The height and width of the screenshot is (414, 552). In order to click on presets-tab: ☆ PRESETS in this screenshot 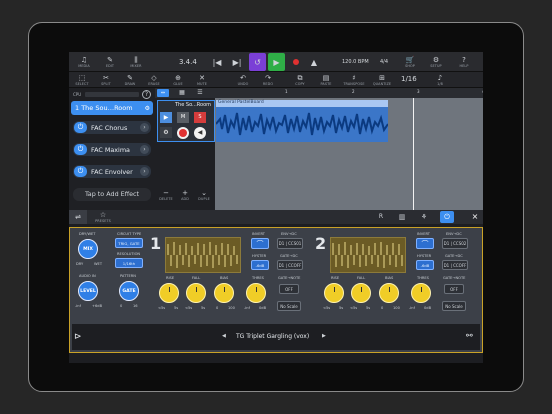, I will do `click(103, 217)`.